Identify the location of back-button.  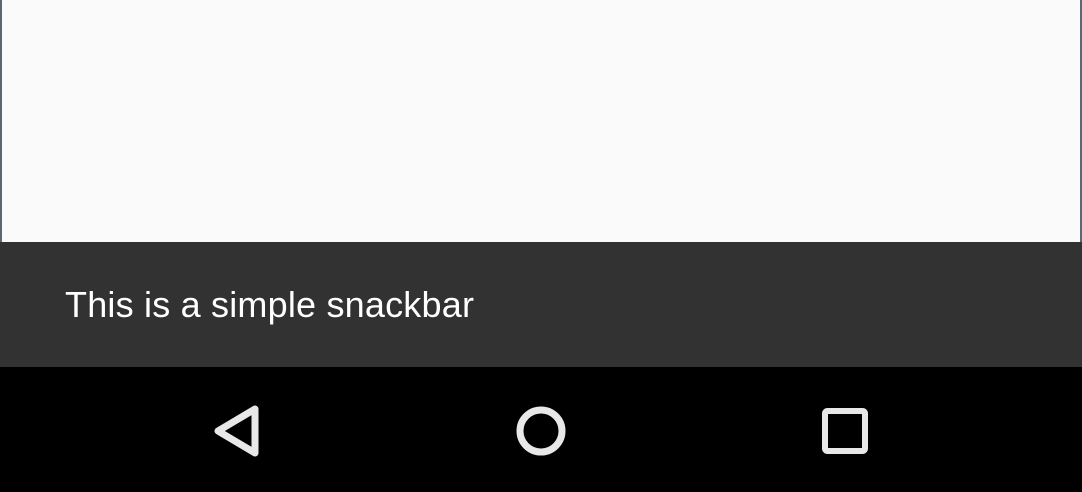
(238, 431).